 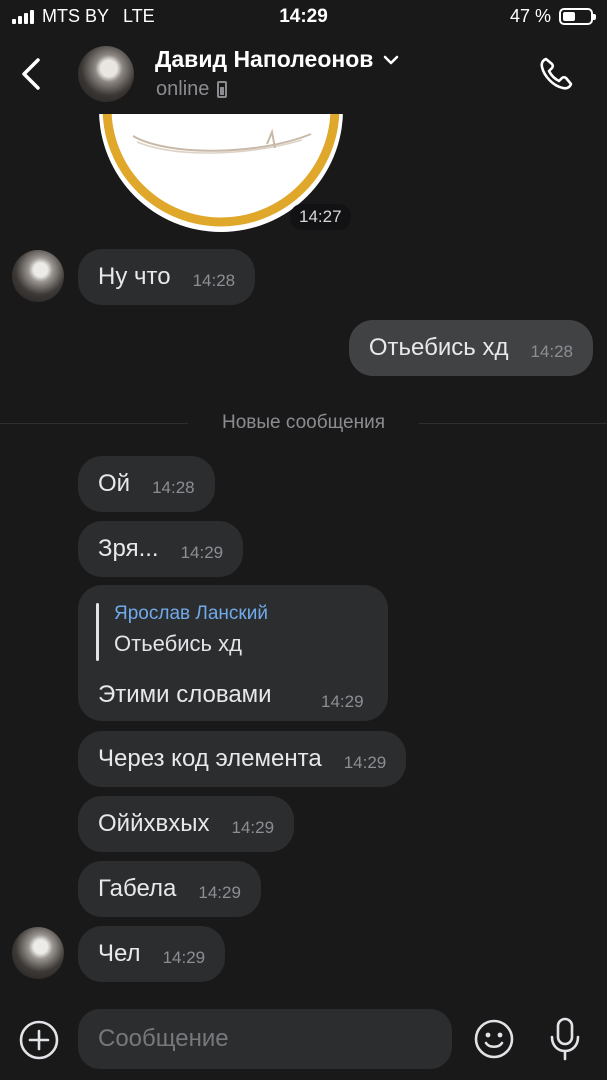 I want to click on message-bubble: Ой 14:28, so click(x=146, y=484).